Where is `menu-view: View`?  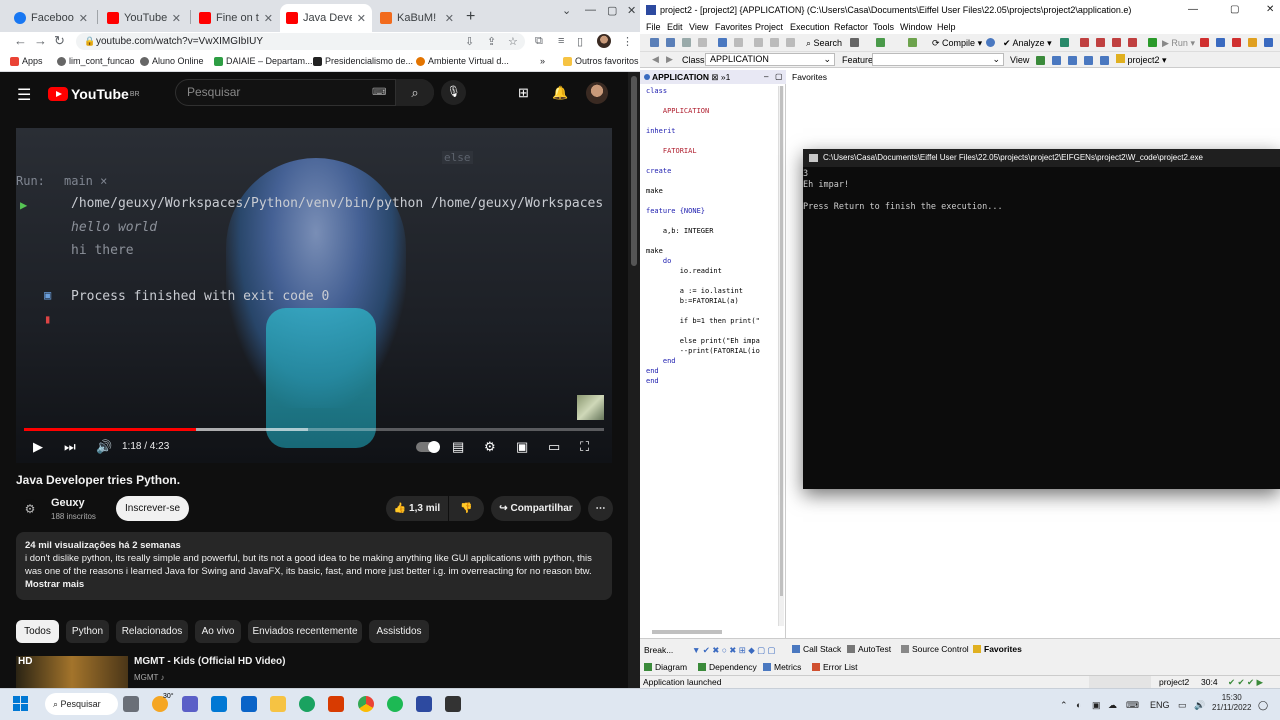 menu-view: View is located at coordinates (698, 27).